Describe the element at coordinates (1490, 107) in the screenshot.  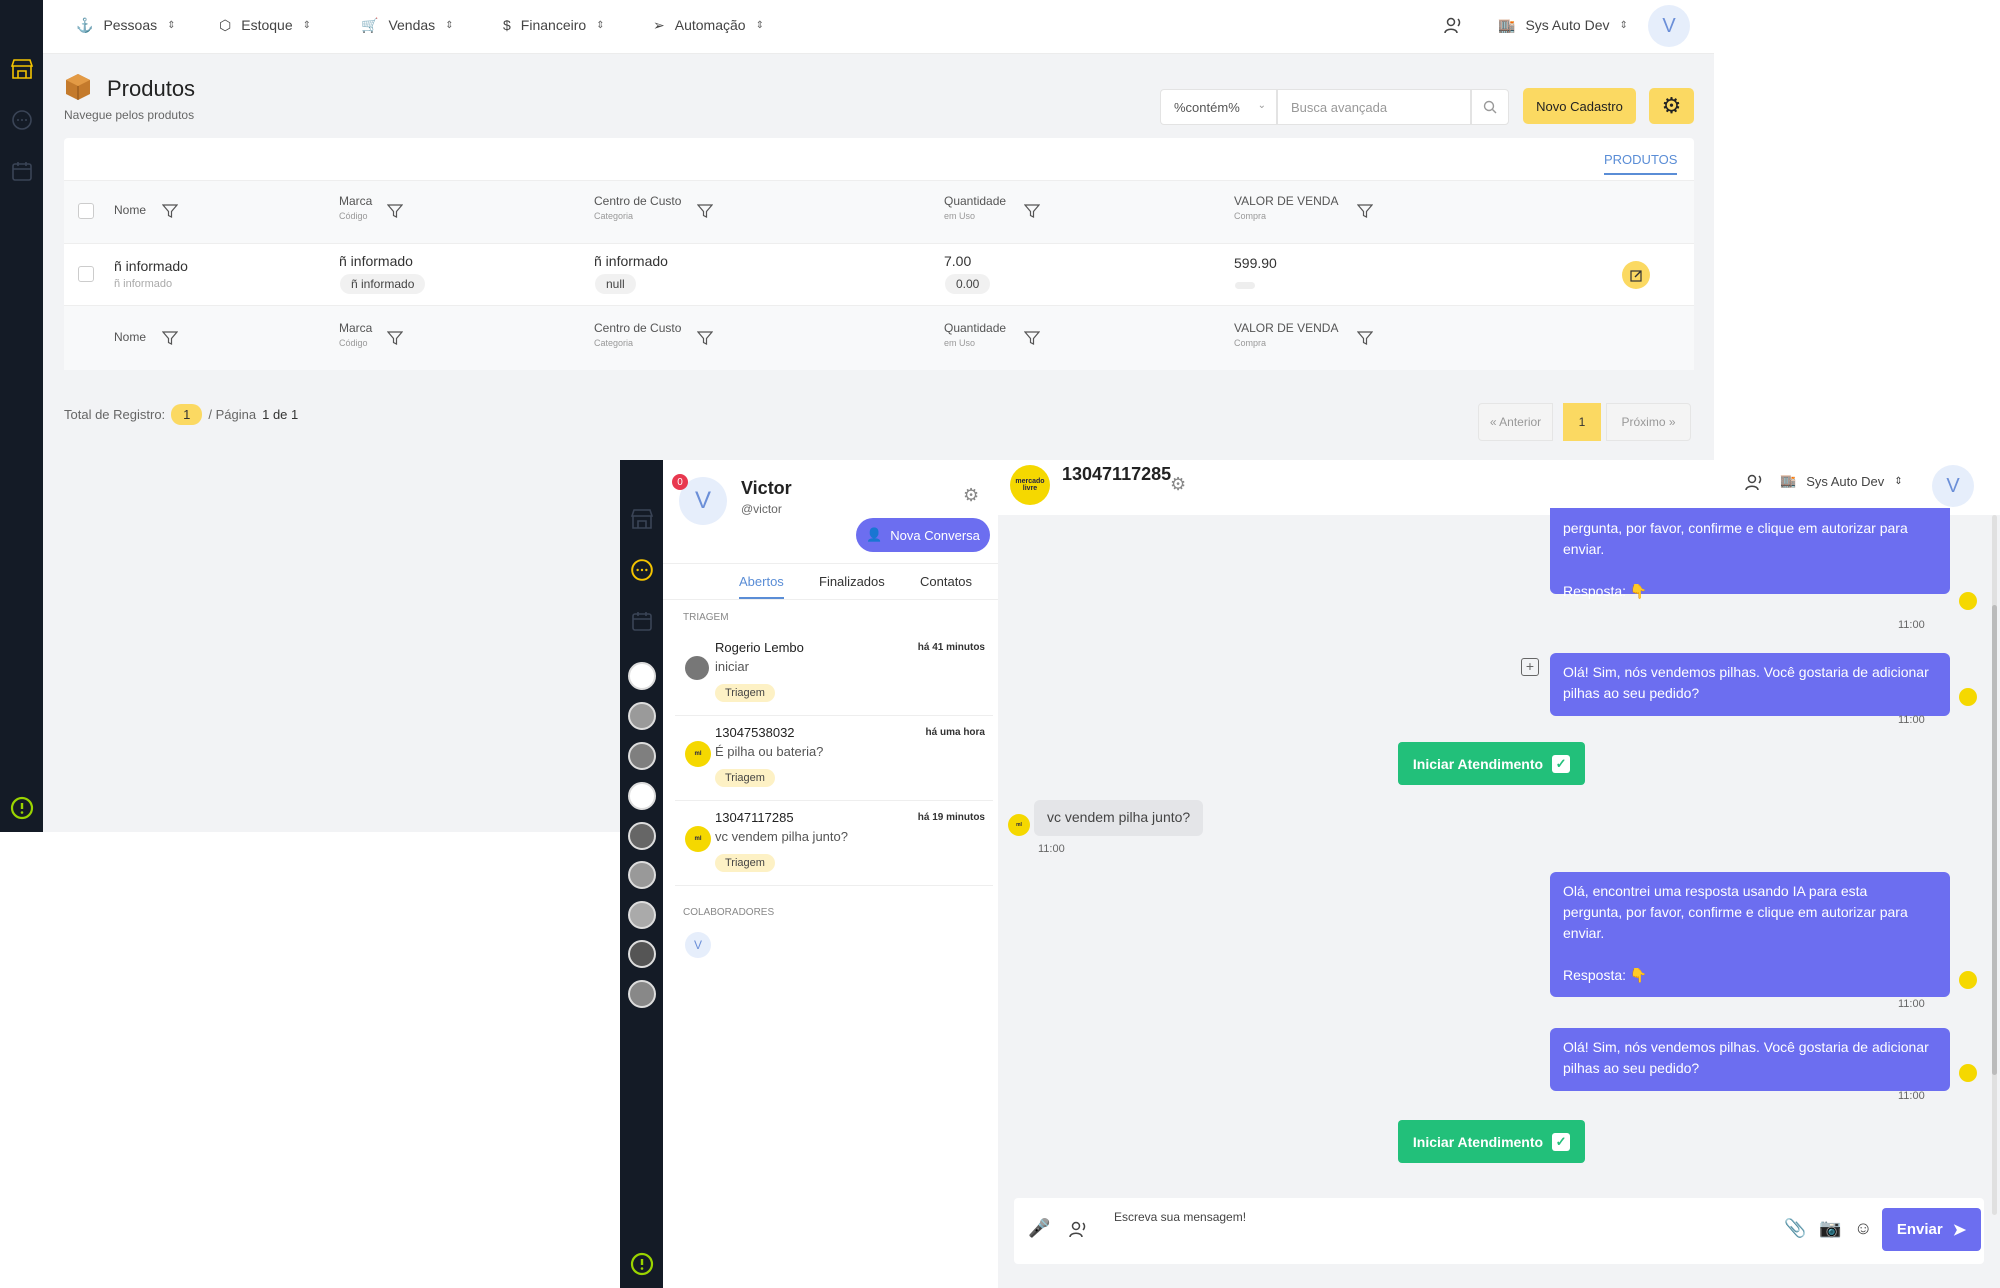
I see `search-button` at that location.